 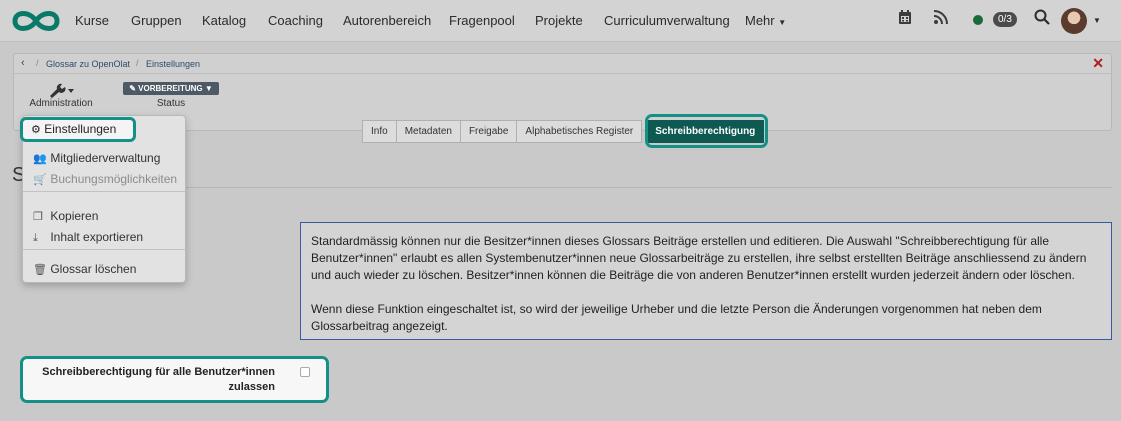 I want to click on calendar-icon, so click(x=905, y=19).